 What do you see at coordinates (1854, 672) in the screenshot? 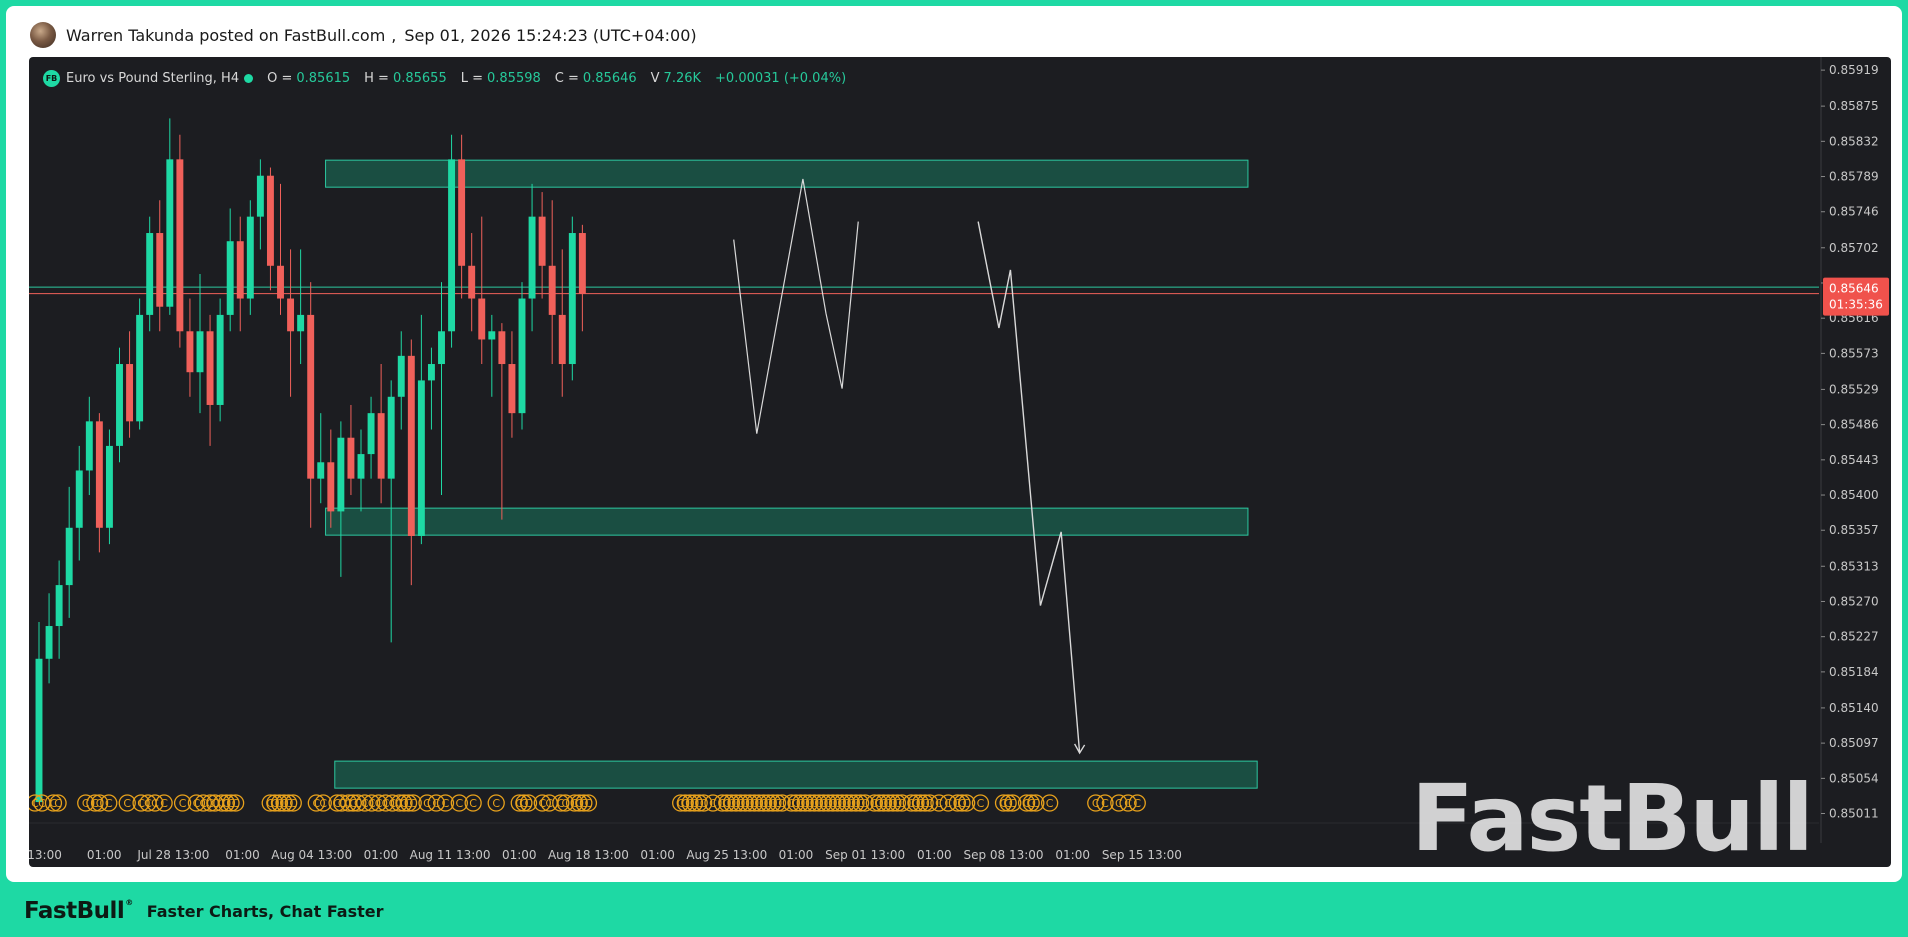
I see `y-tick-label: 0.85184` at bounding box center [1854, 672].